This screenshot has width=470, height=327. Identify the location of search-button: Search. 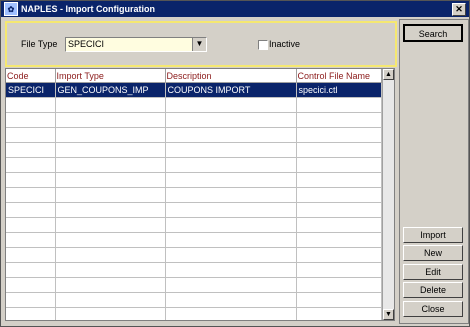
(433, 33).